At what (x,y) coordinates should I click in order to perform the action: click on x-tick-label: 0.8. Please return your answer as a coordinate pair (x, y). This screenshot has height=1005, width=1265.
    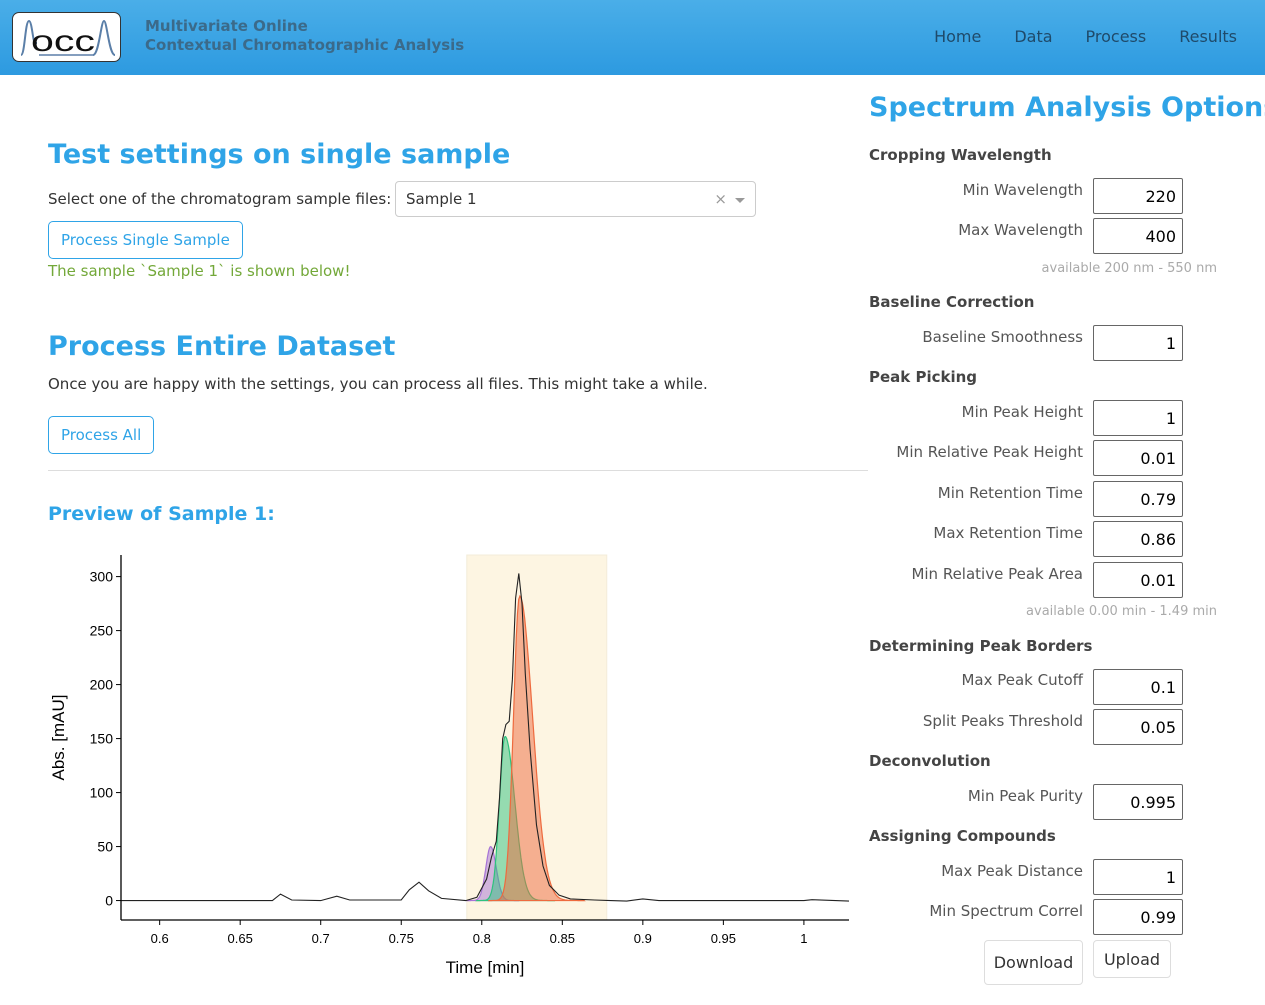
    Looking at the image, I should click on (482, 938).